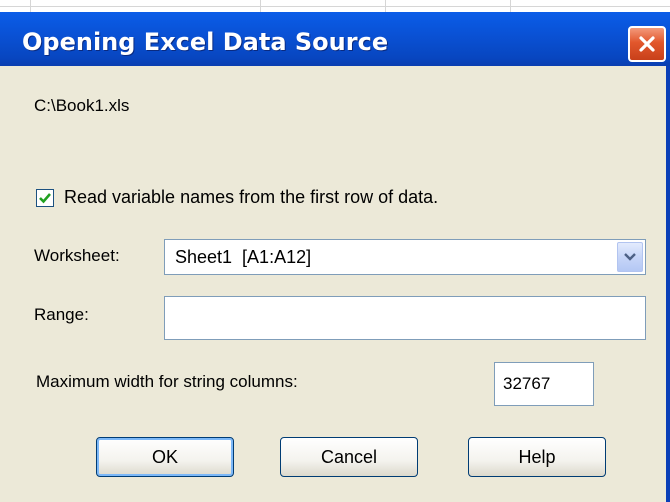 The height and width of the screenshot is (502, 670). I want to click on checkmark-icon, so click(45, 198).